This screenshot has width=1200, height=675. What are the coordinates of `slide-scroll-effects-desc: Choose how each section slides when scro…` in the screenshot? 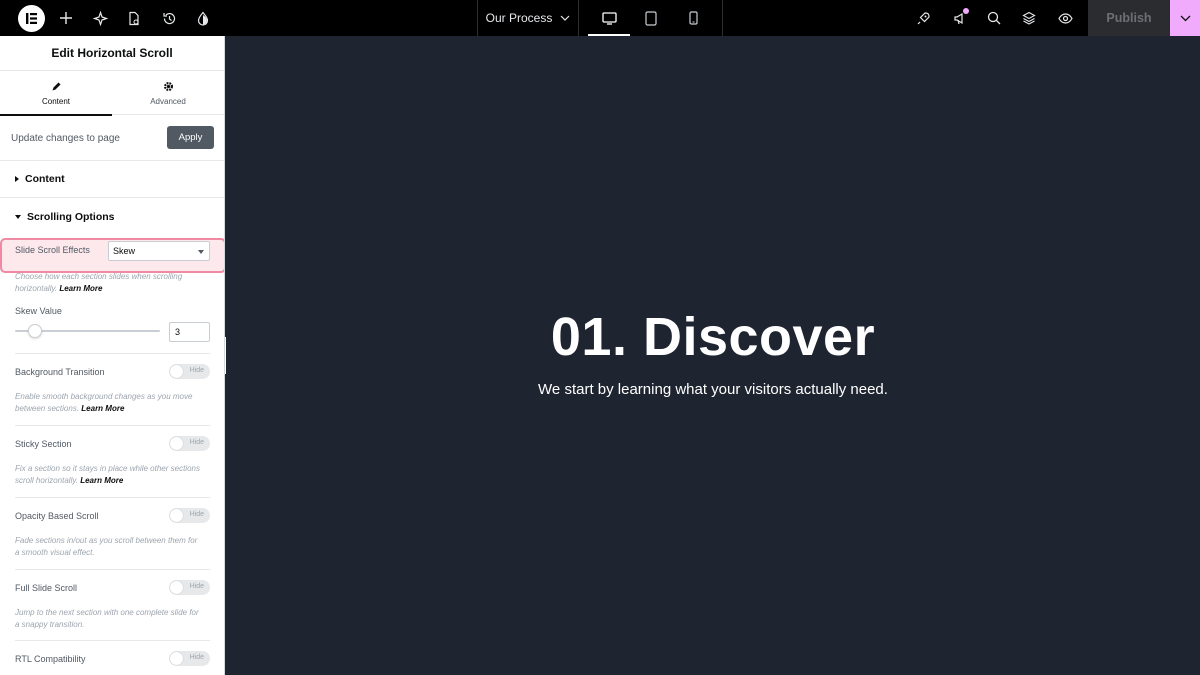 It's located at (107, 282).